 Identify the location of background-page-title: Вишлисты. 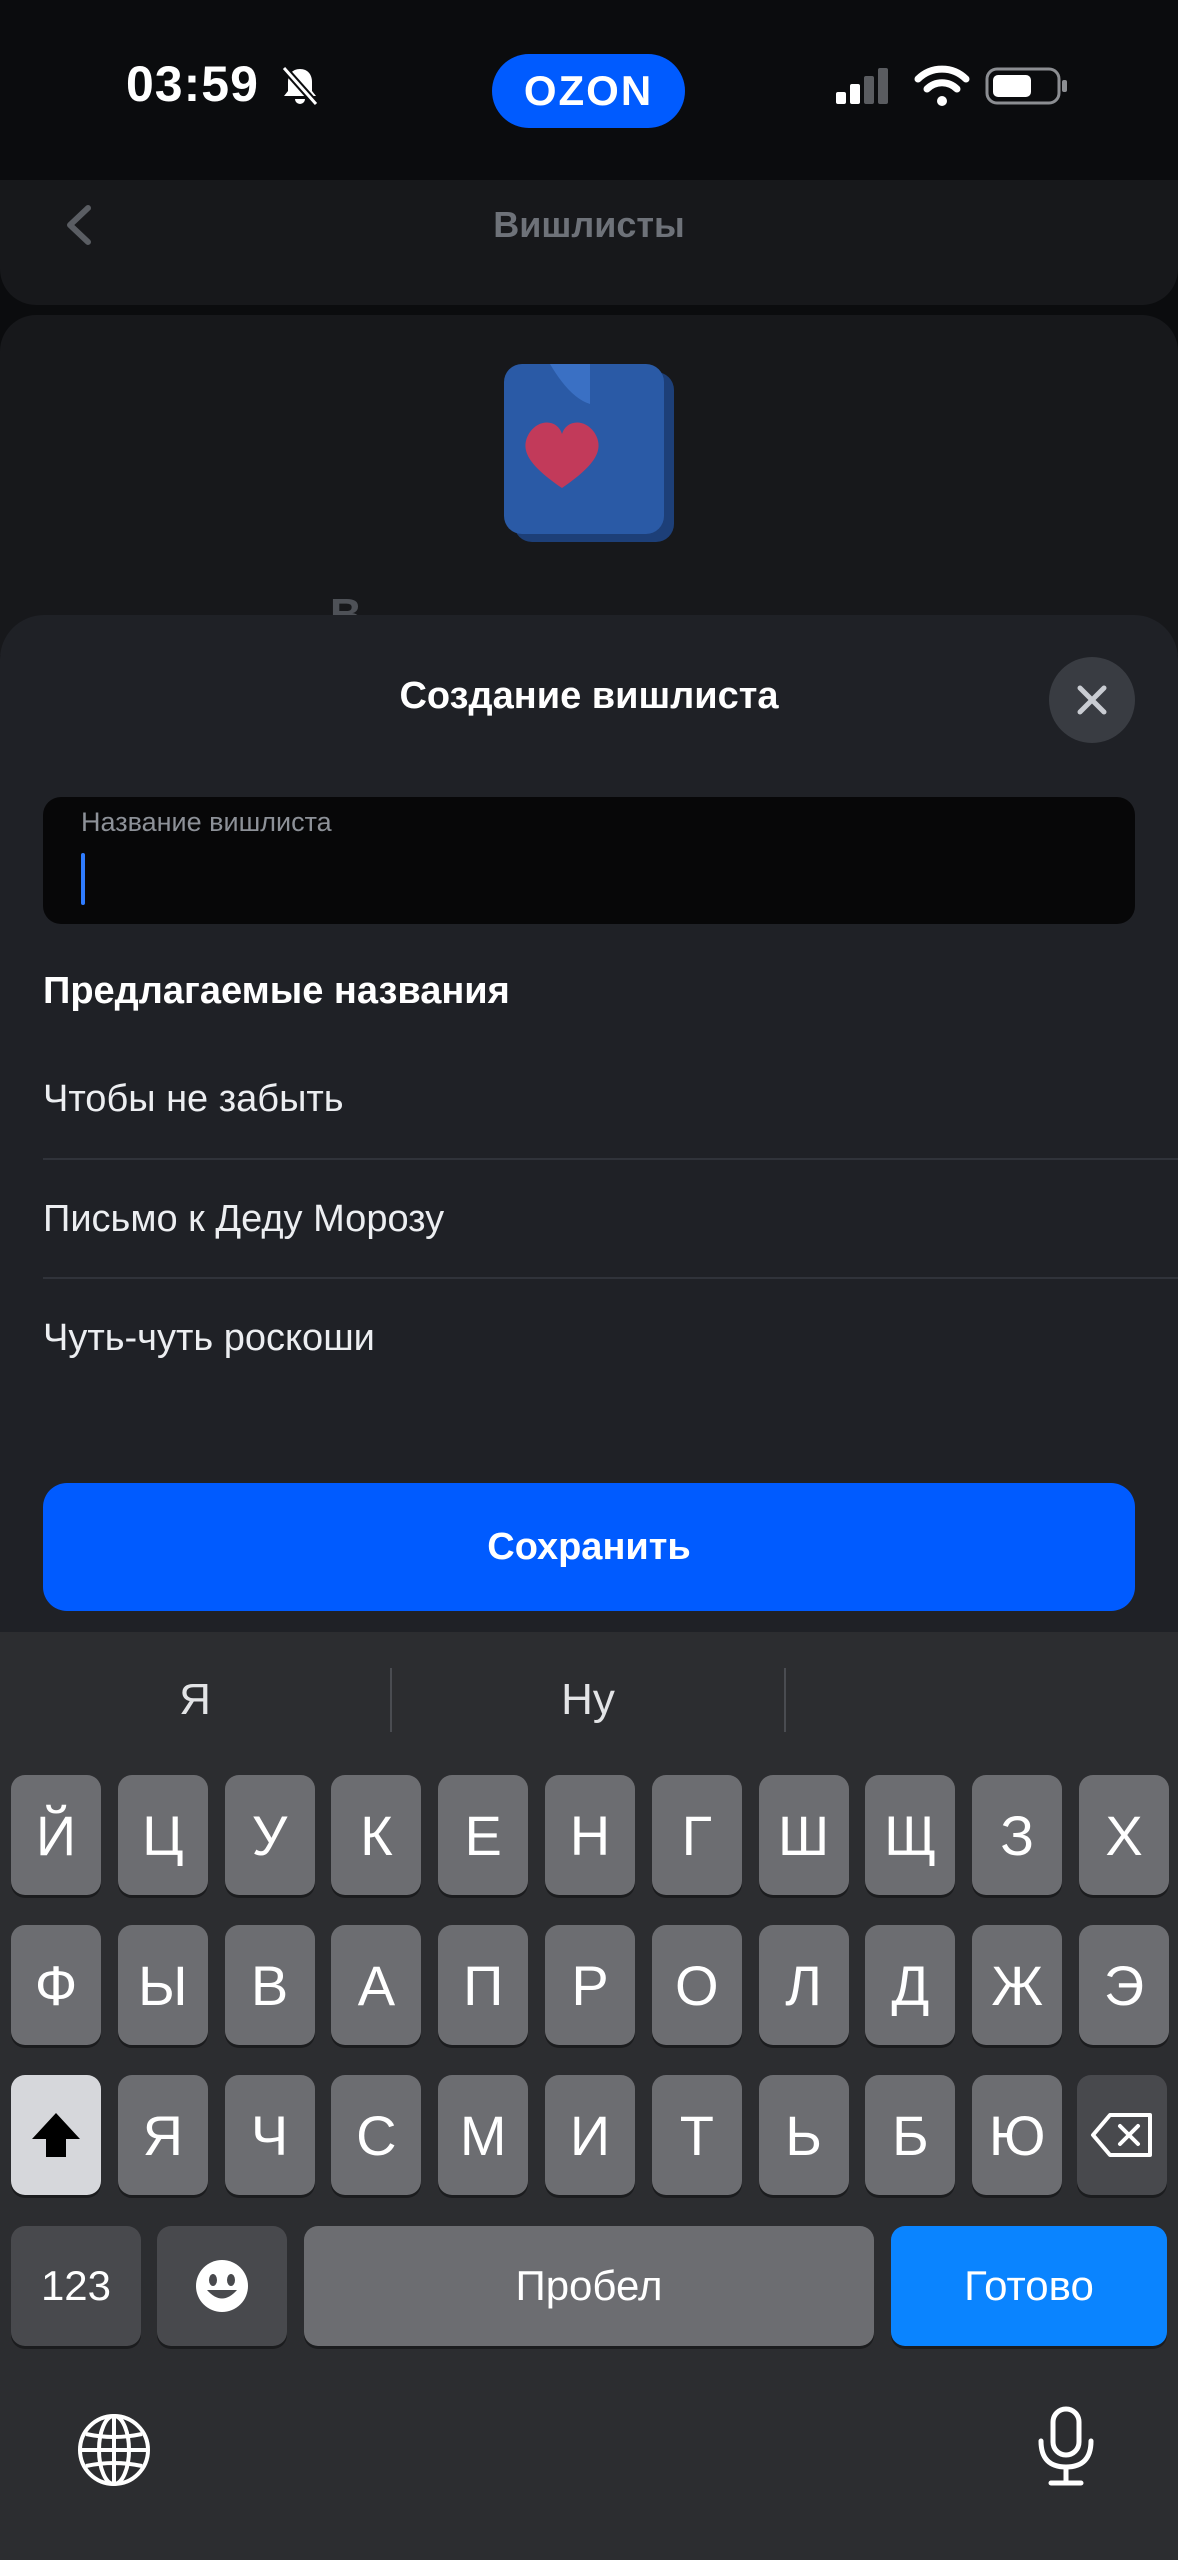
(589, 224).